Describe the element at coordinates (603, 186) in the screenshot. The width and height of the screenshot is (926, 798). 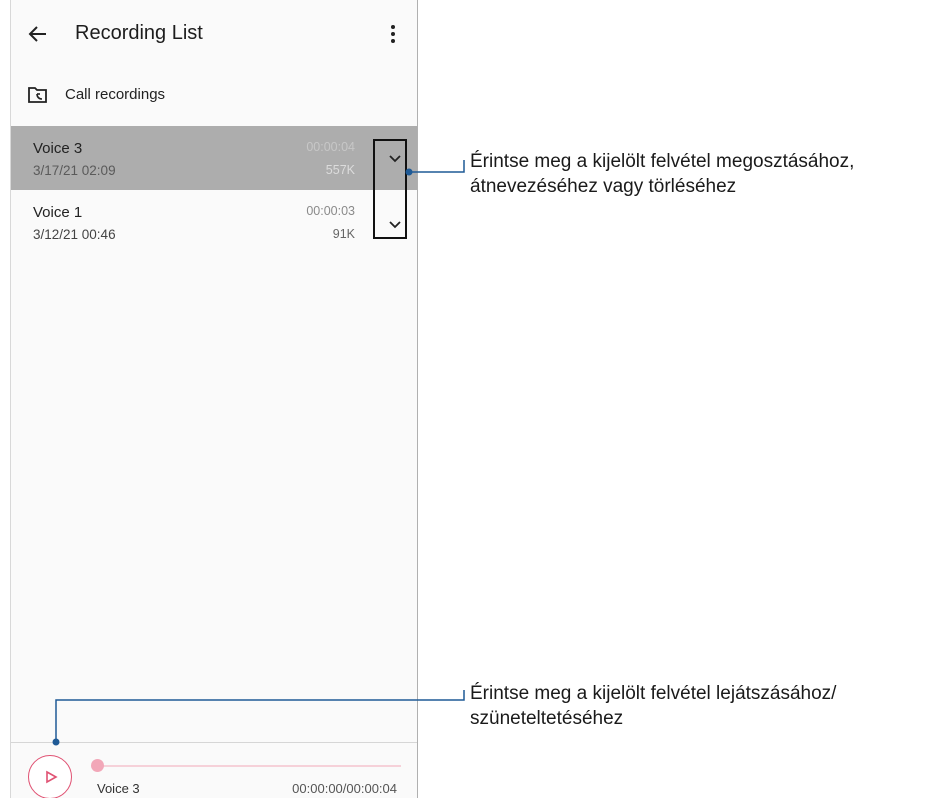
I see `callout-options-line2: átnevezéséhez vagy törléséhez` at that location.